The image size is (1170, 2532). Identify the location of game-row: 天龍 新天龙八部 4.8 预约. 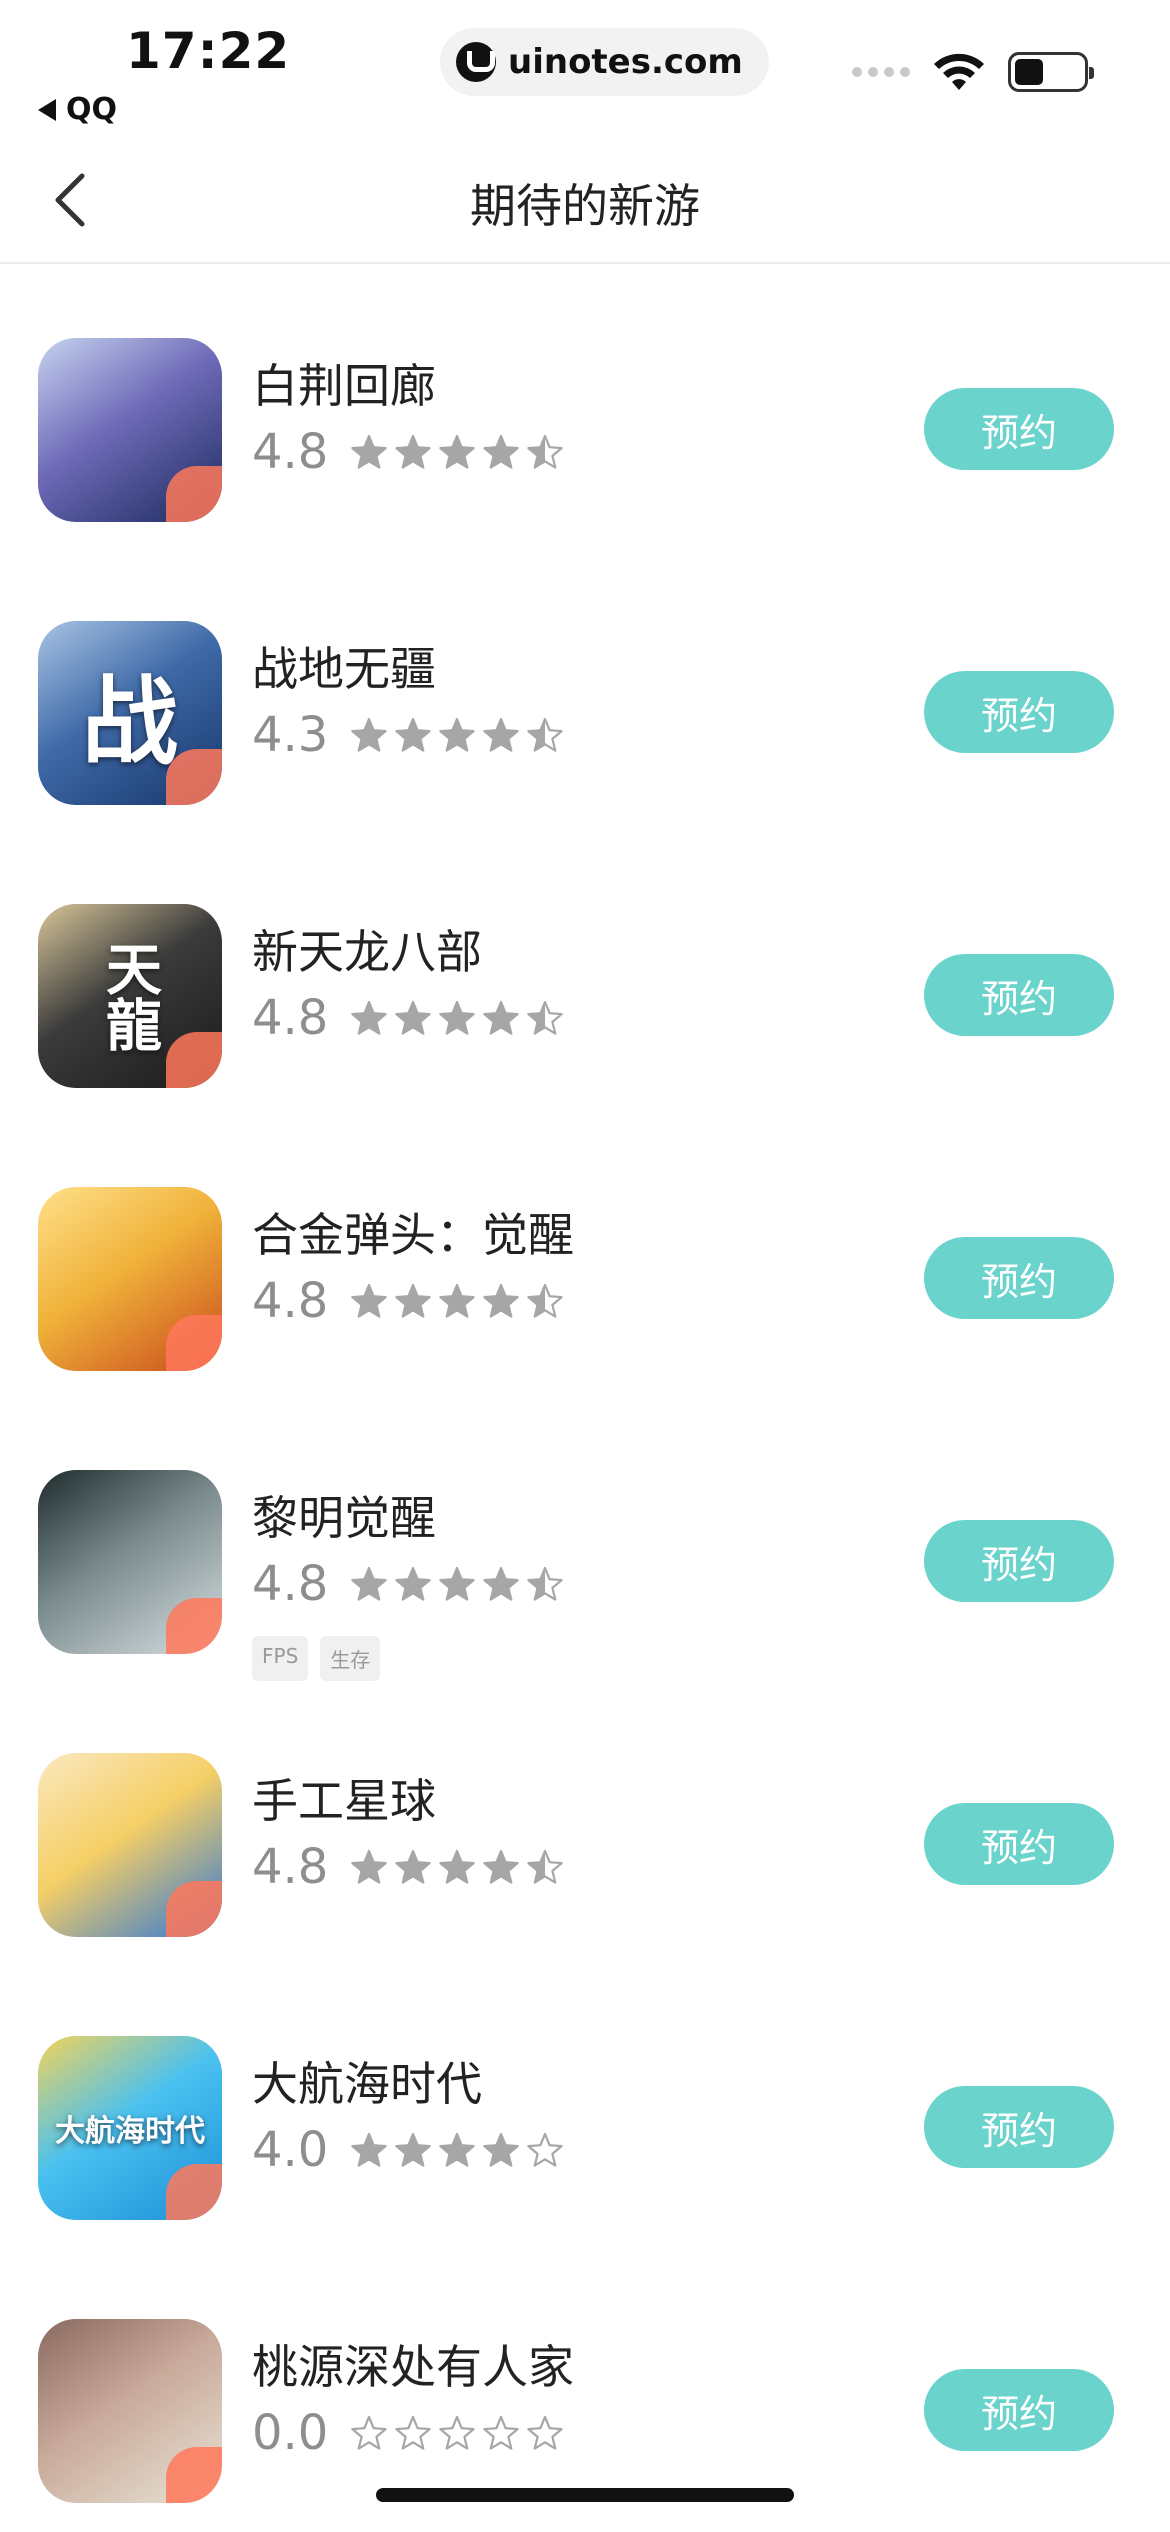
(585, 991).